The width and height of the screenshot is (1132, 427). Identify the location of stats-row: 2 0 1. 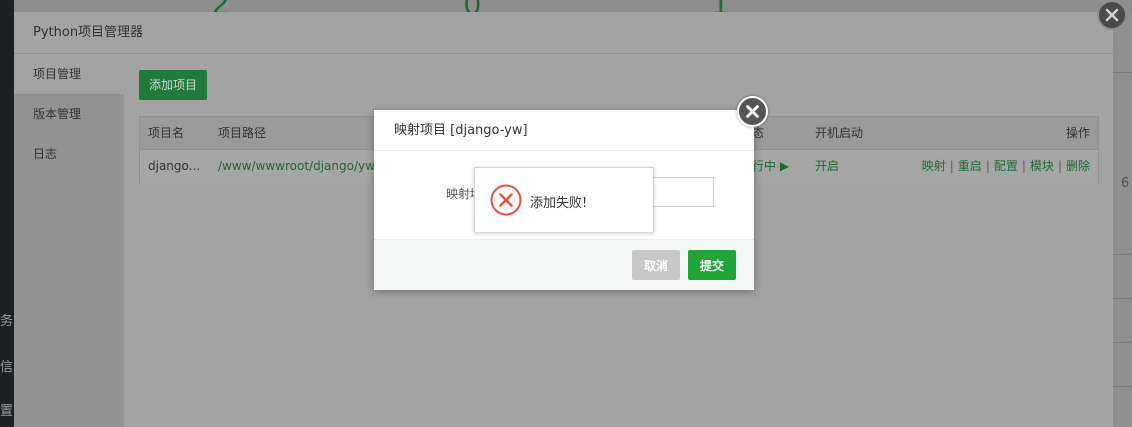
(573, 10).